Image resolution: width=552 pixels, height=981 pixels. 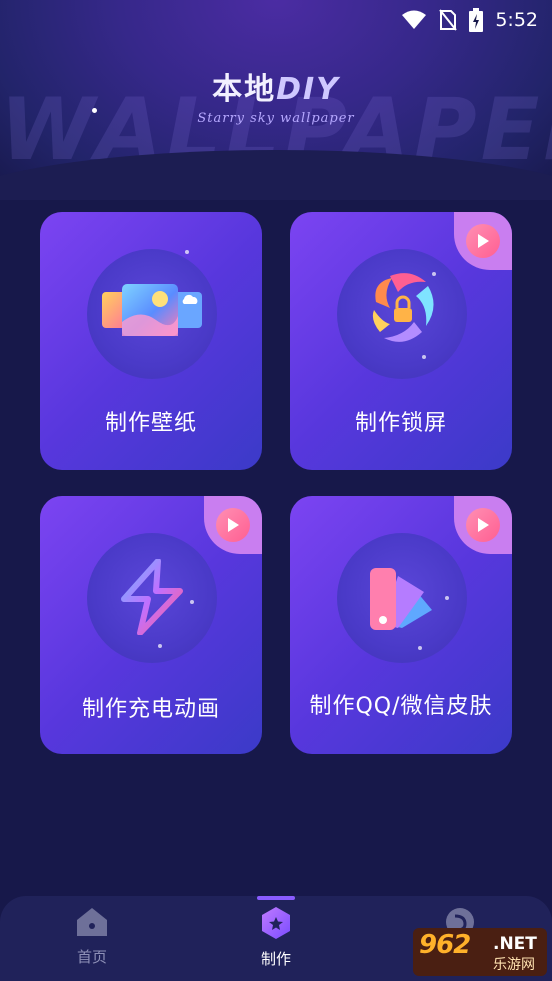 What do you see at coordinates (445, 945) in the screenshot?
I see `brand-number: 962` at bounding box center [445, 945].